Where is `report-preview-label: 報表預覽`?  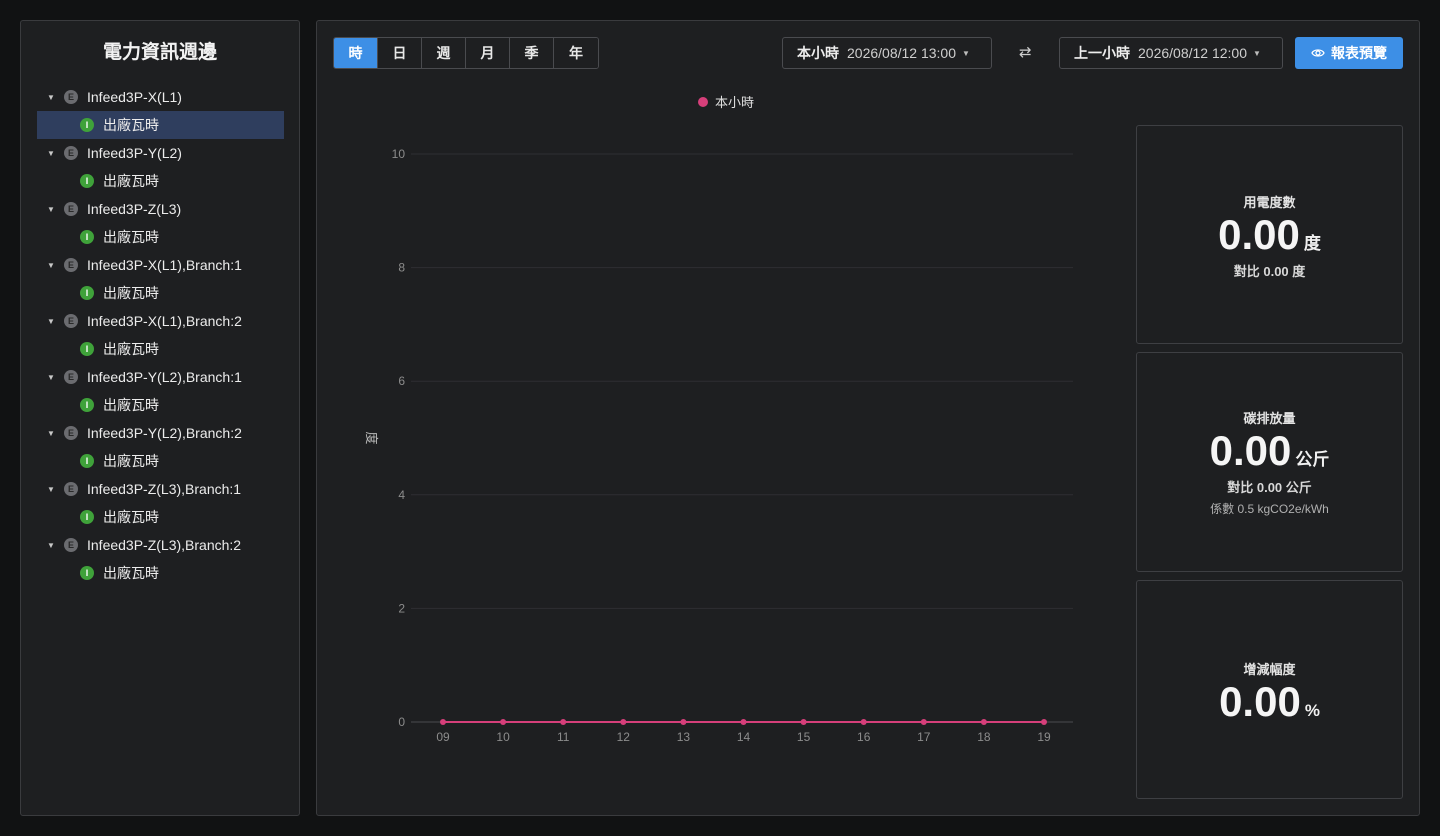 report-preview-label: 報表預覽 is located at coordinates (1359, 53).